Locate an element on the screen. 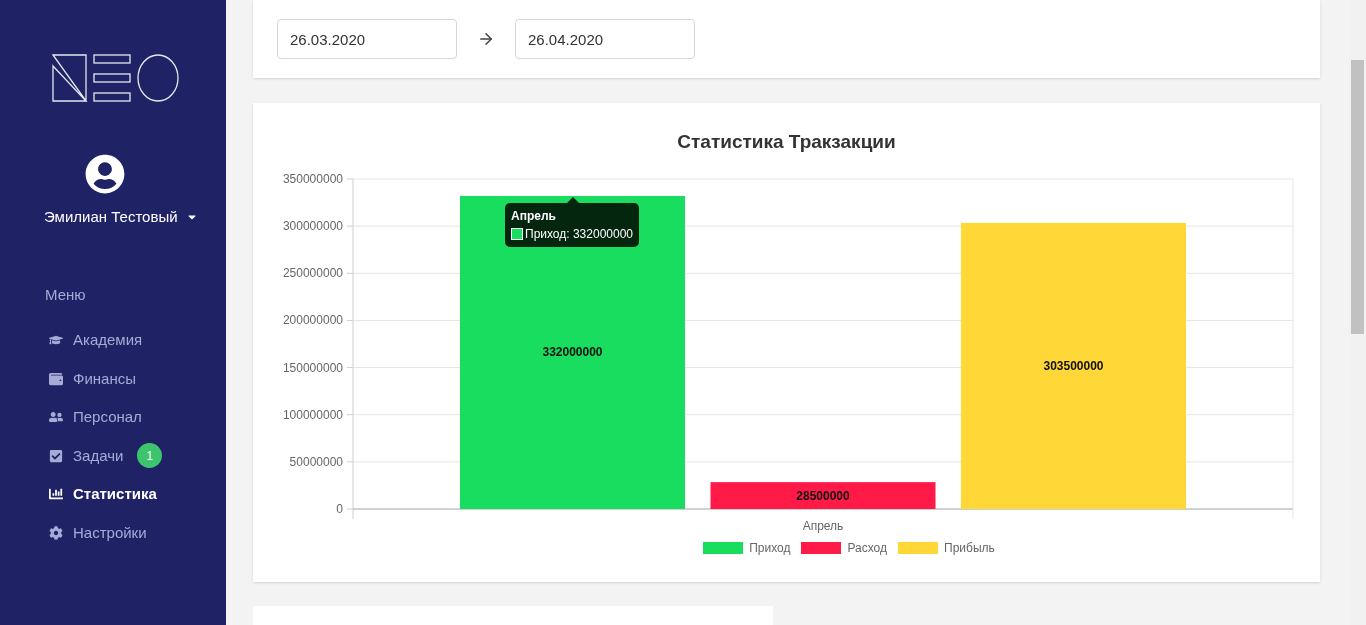  y-tick-label: 150000000 is located at coordinates (312, 367).